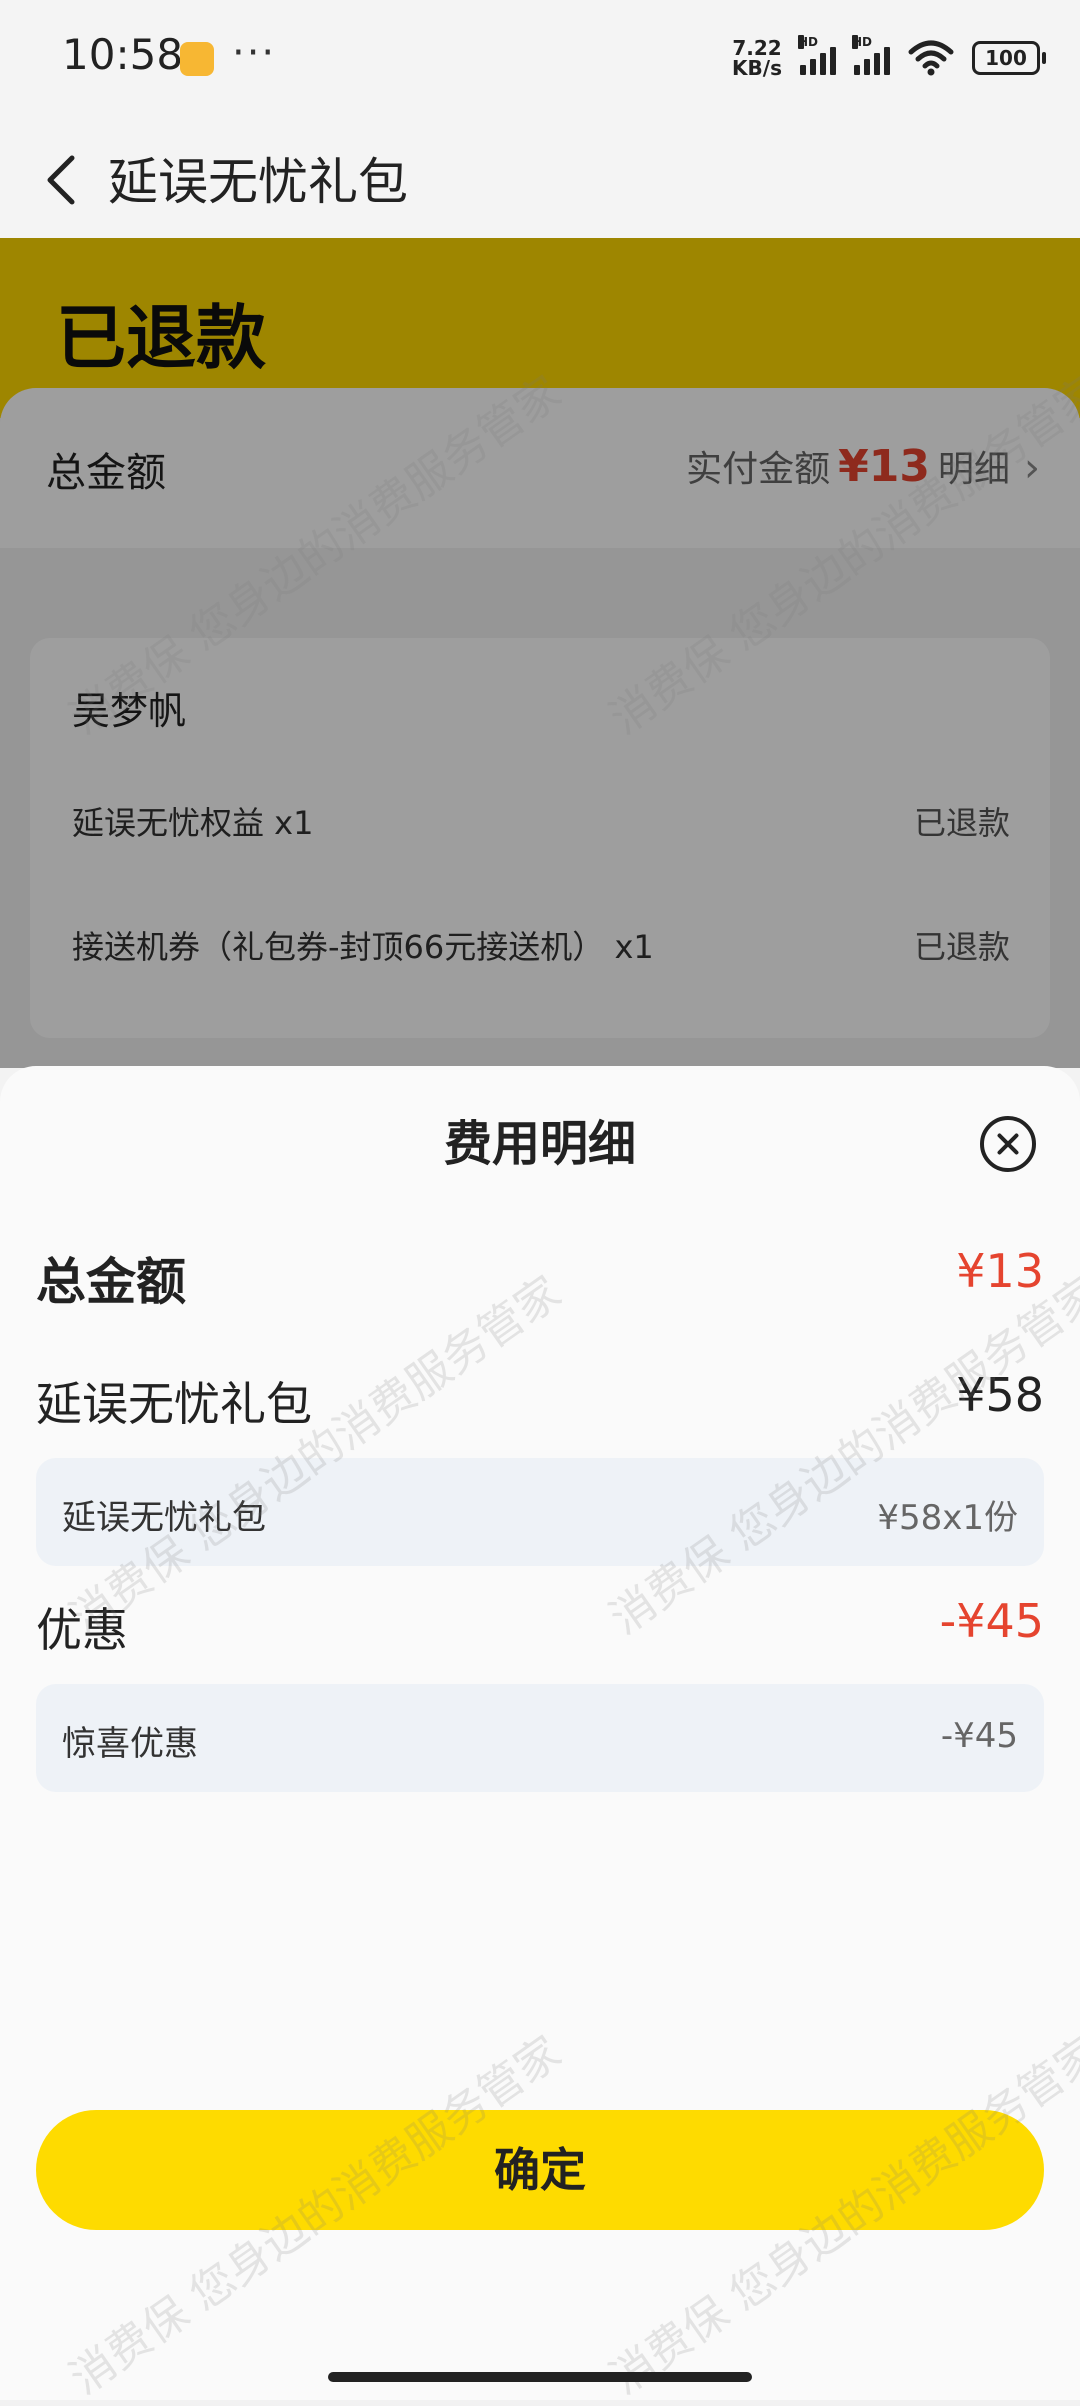  I want to click on status-bar: 10:58 ··· 7.22 KB/s HD HD 100, so click(540, 60).